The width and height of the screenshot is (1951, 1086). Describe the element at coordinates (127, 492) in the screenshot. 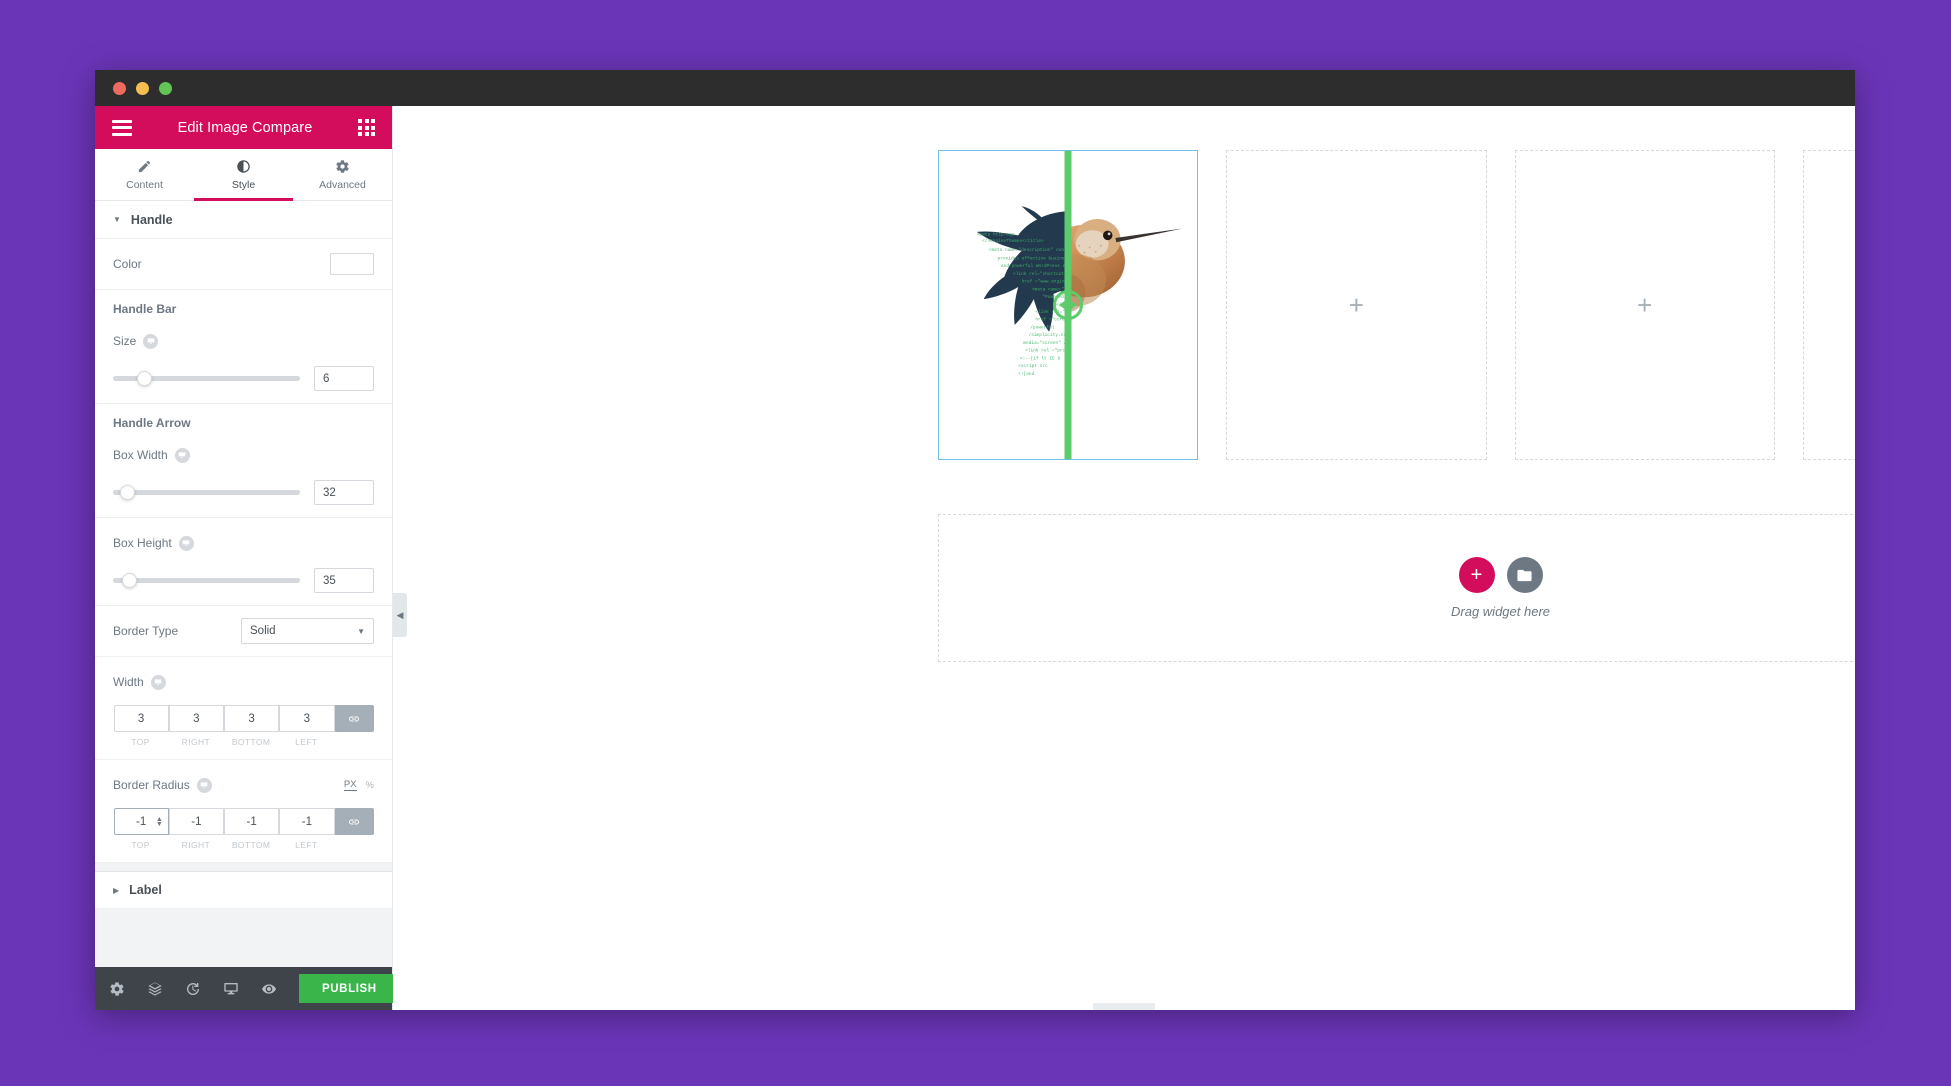

I see `box-width-slider-knob` at that location.